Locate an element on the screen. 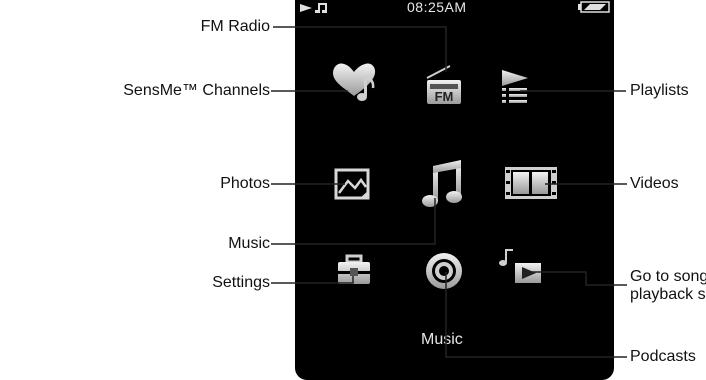  label-sensme-channels: SensMe™ Channels is located at coordinates (196, 90).